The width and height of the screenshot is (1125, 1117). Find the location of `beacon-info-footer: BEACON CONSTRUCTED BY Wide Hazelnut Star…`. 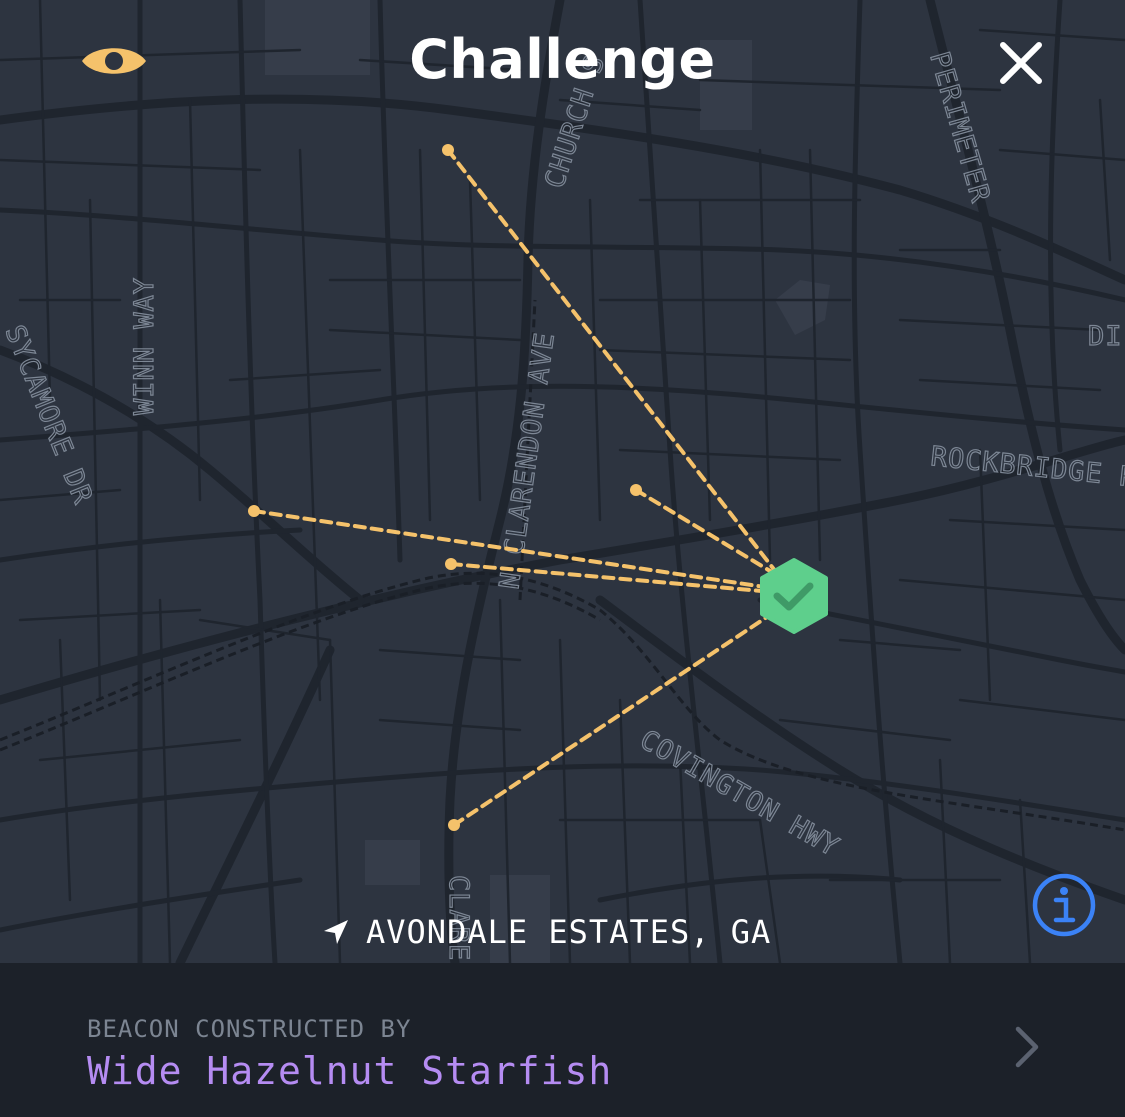

beacon-info-footer: BEACON CONSTRUCTED BY Wide Hazelnut Star… is located at coordinates (562, 1040).